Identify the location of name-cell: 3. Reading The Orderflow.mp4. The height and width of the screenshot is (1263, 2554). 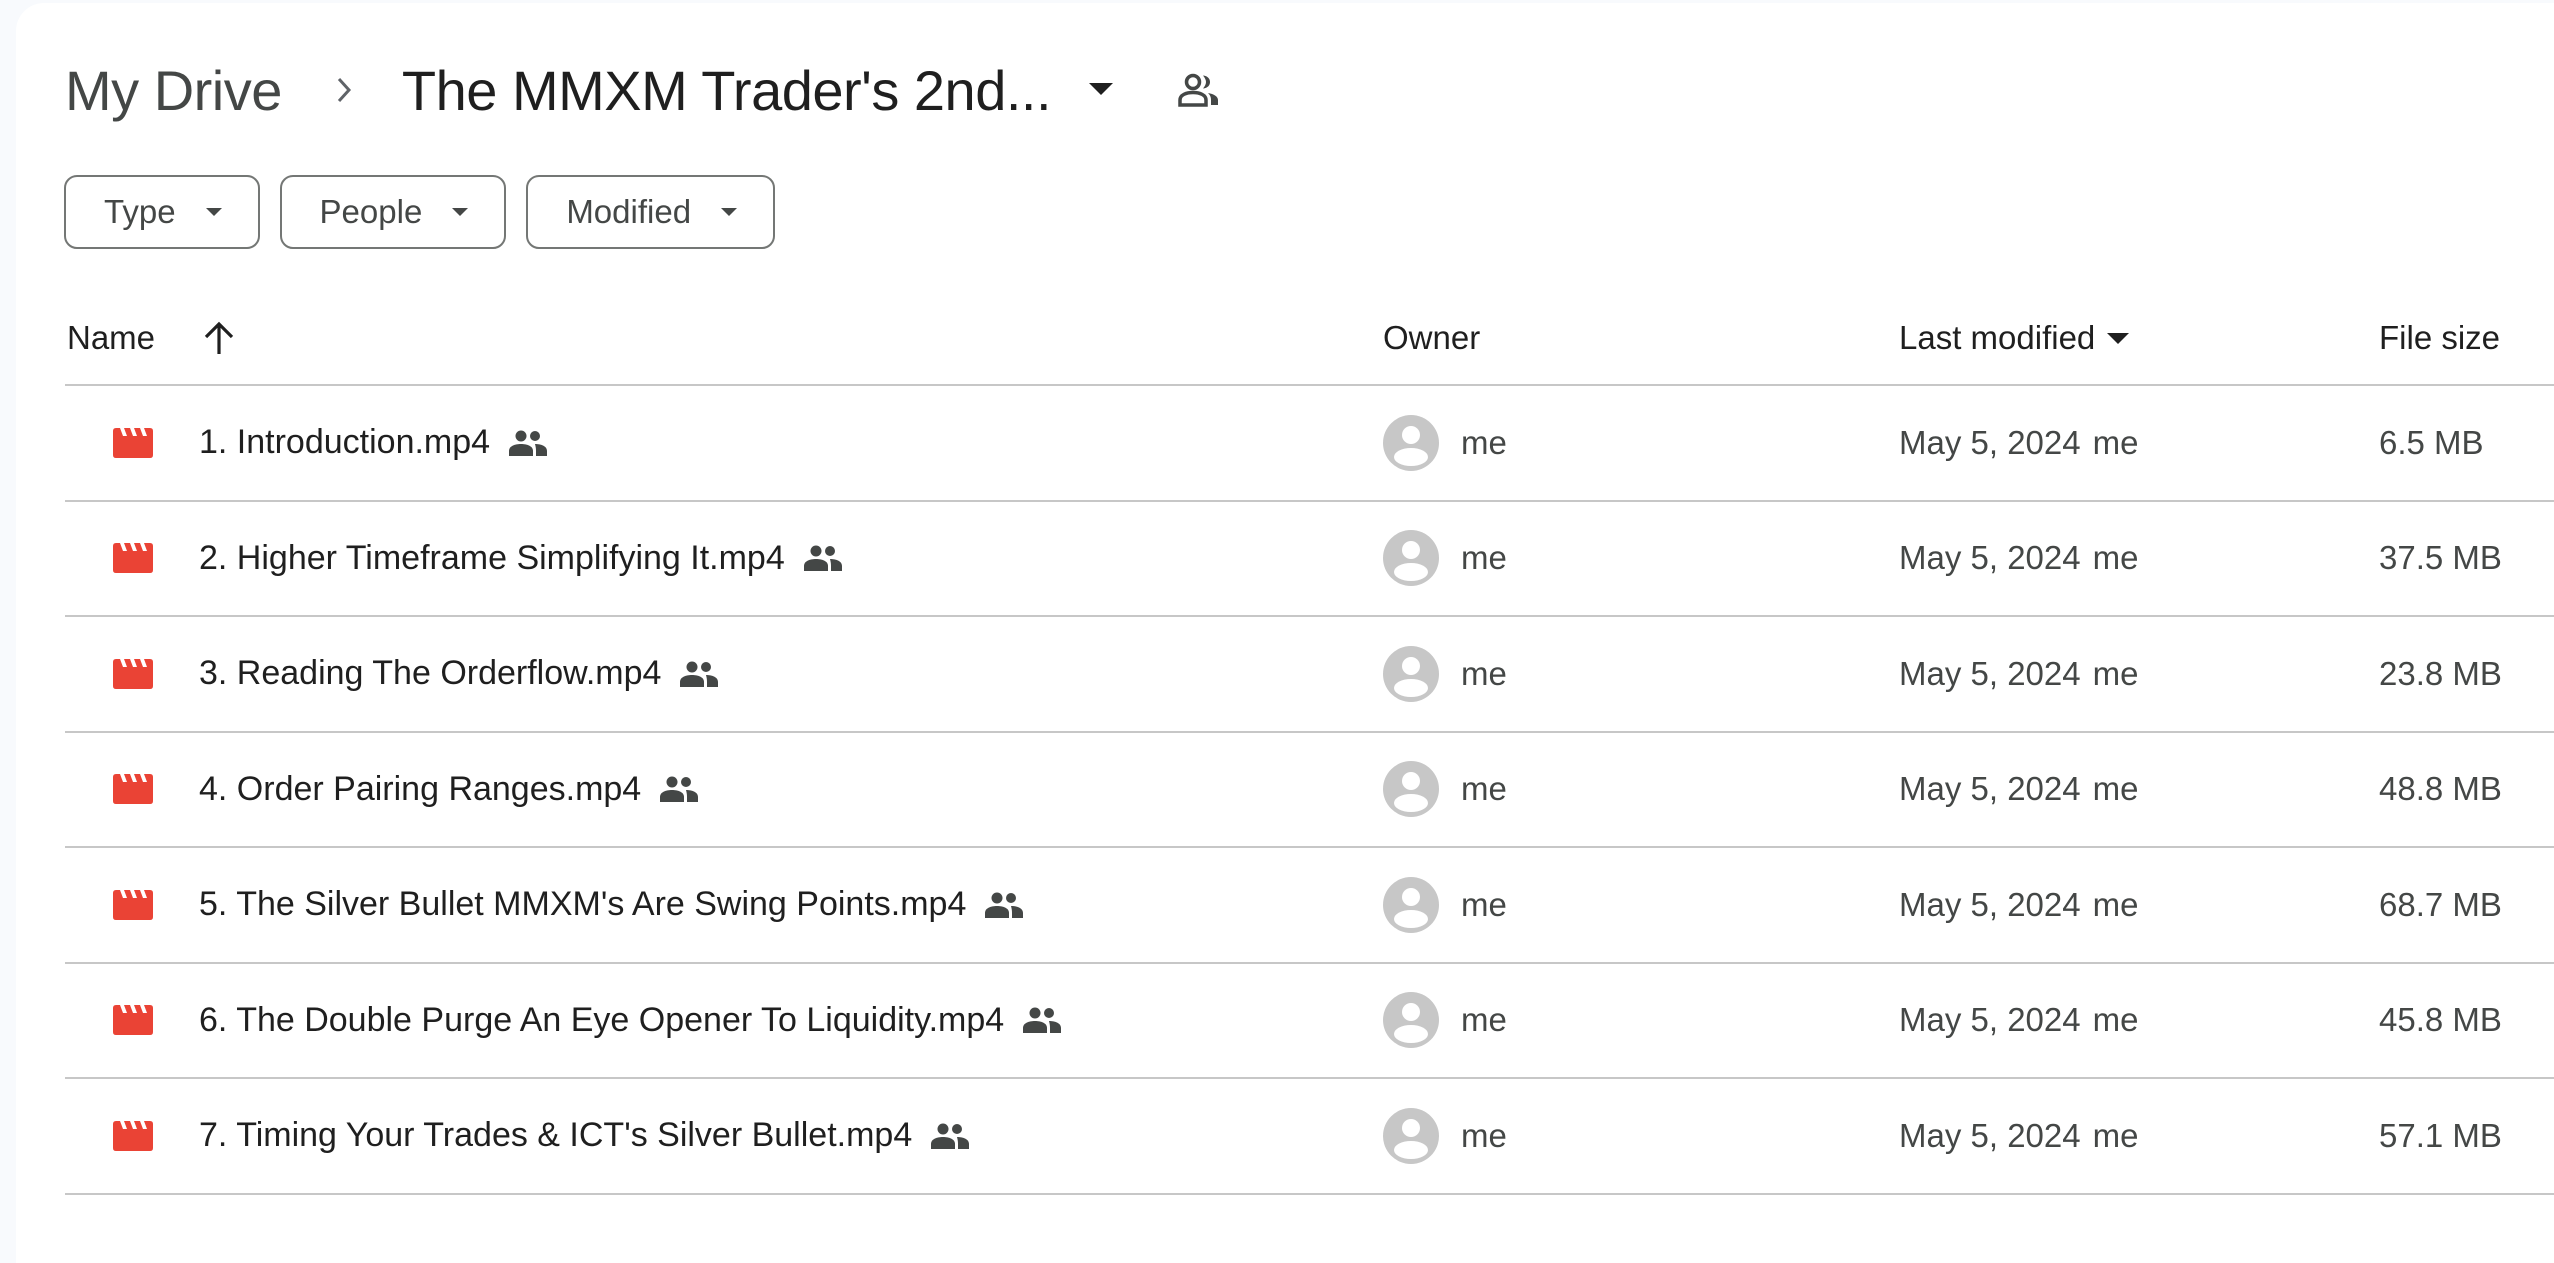
(416, 674).